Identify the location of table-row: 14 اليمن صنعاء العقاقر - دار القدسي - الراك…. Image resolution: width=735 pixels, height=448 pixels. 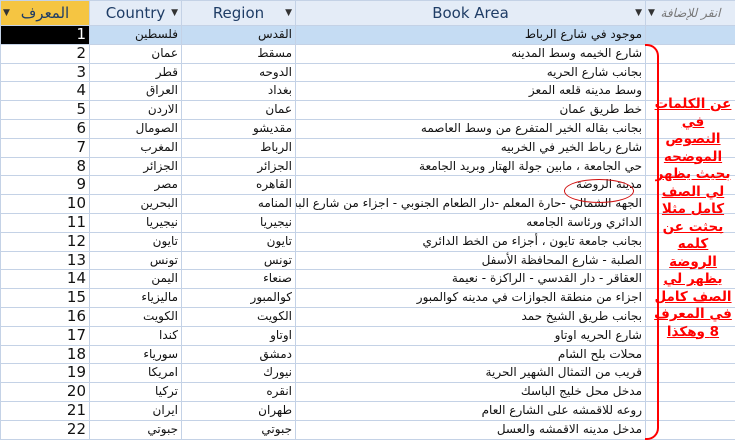
(367, 279).